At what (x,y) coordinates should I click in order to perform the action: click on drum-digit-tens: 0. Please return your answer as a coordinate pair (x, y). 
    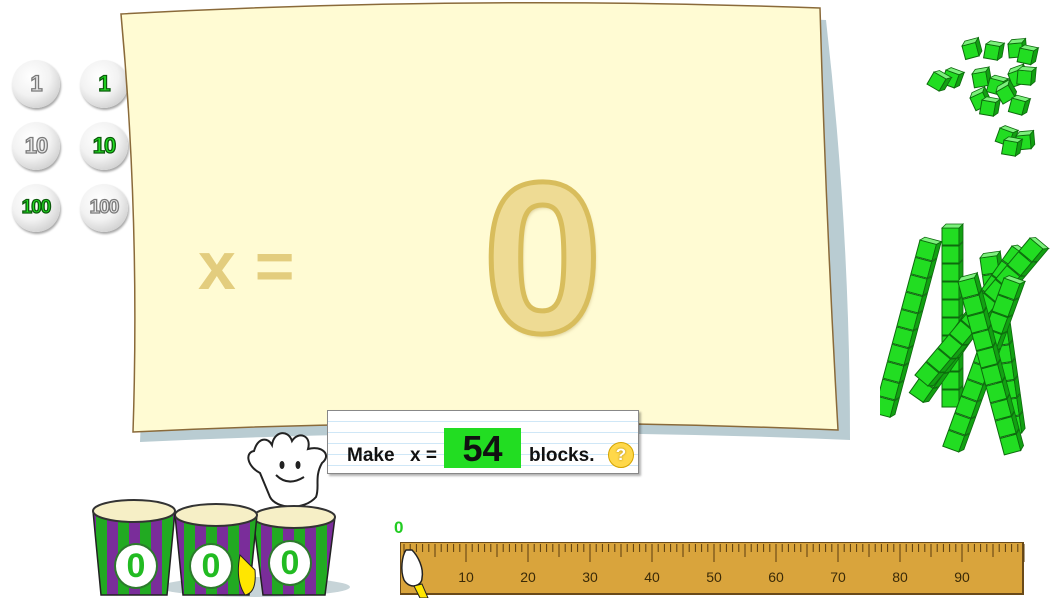
    Looking at the image, I should click on (211, 566).